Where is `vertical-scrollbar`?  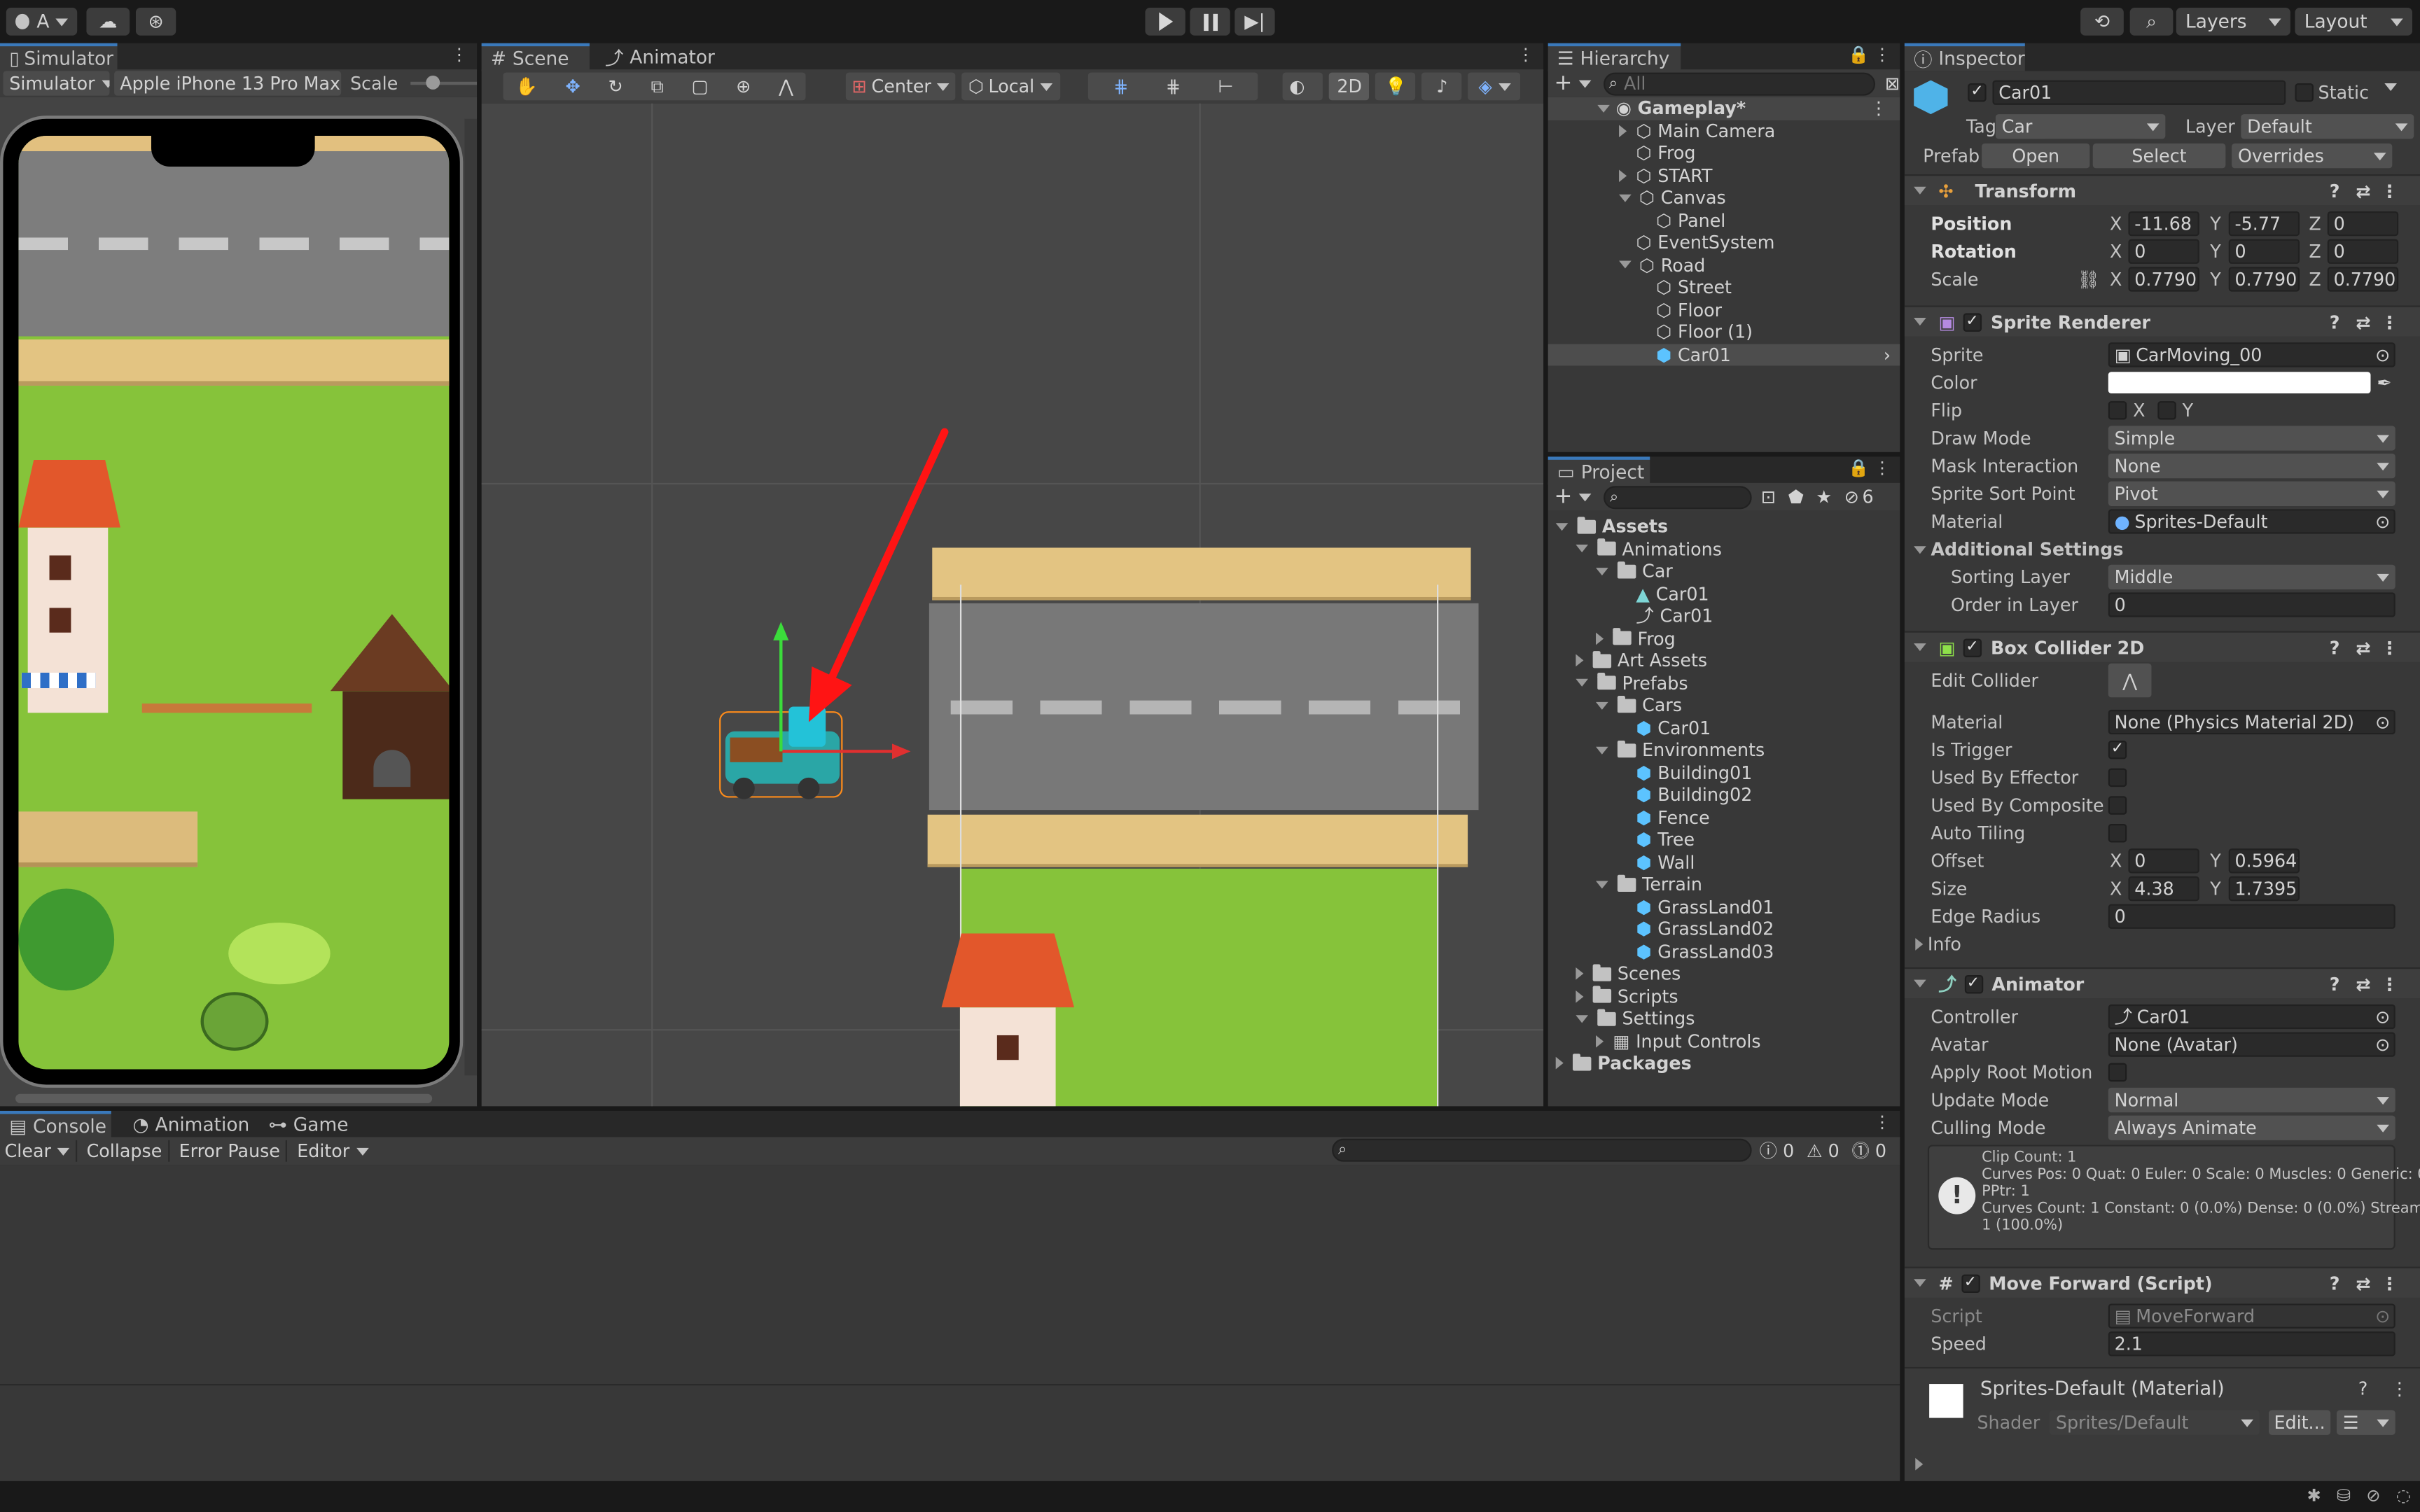 vertical-scrollbar is located at coordinates (471, 597).